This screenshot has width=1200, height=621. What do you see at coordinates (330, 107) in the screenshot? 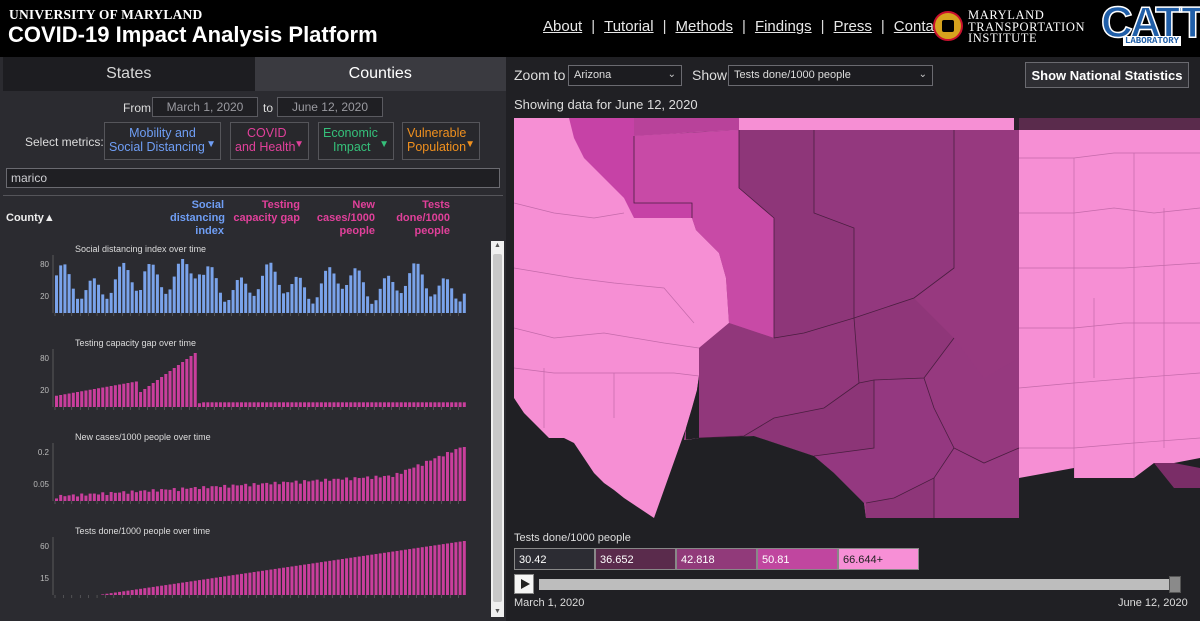
I see `to-date-input: June 12, 2020` at bounding box center [330, 107].